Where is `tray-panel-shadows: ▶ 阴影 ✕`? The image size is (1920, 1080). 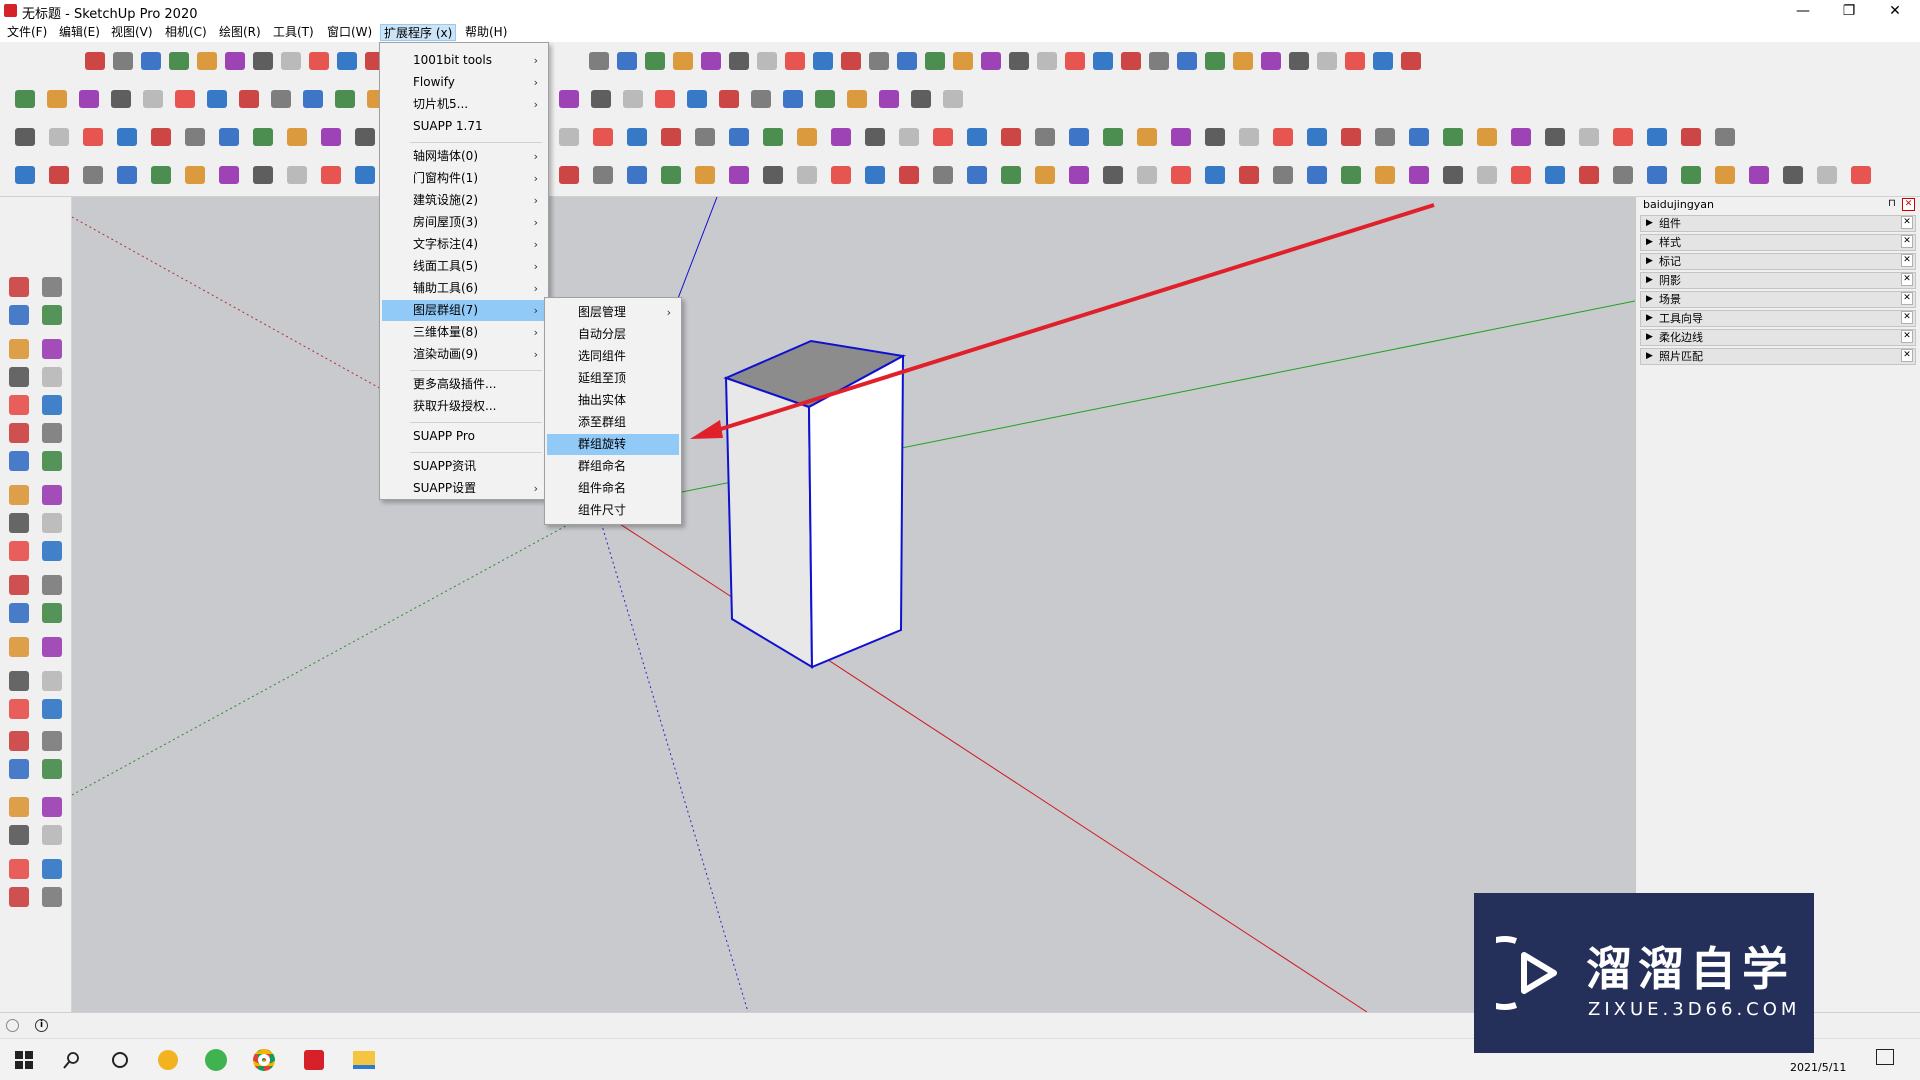 tray-panel-shadows: ▶ 阴影 ✕ is located at coordinates (1778, 280).